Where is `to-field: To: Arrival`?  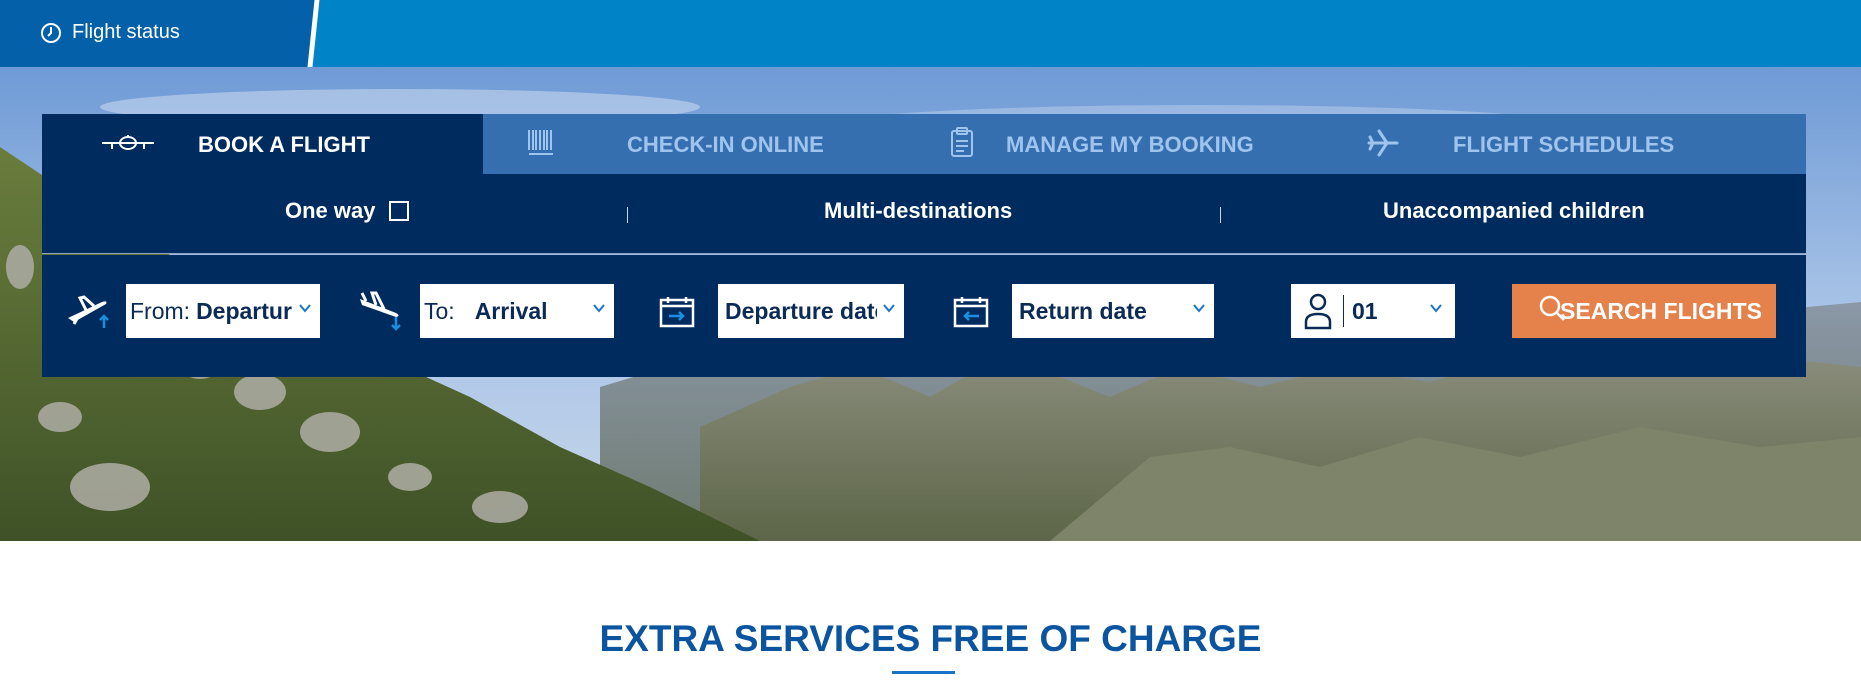 to-field: To: Arrival is located at coordinates (517, 311).